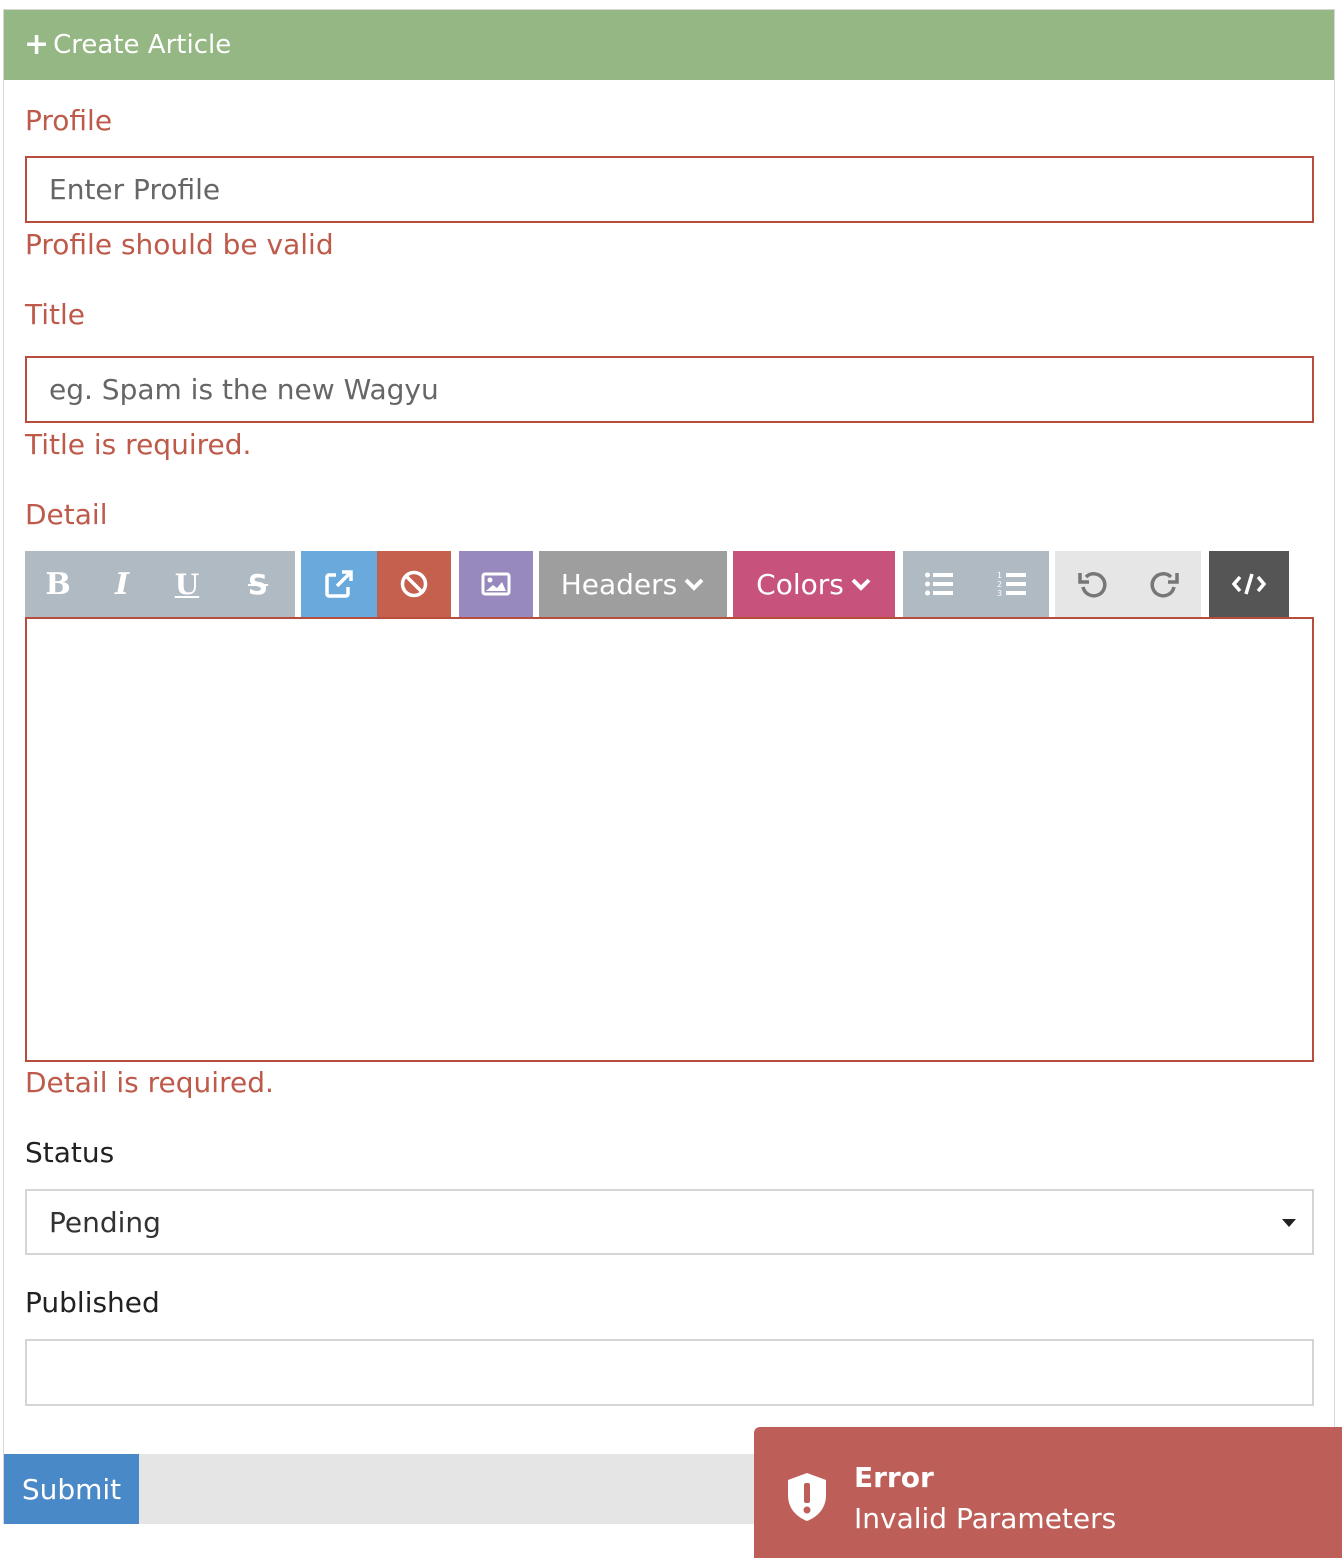  What do you see at coordinates (70, 1152) in the screenshot?
I see `status-label: Status` at bounding box center [70, 1152].